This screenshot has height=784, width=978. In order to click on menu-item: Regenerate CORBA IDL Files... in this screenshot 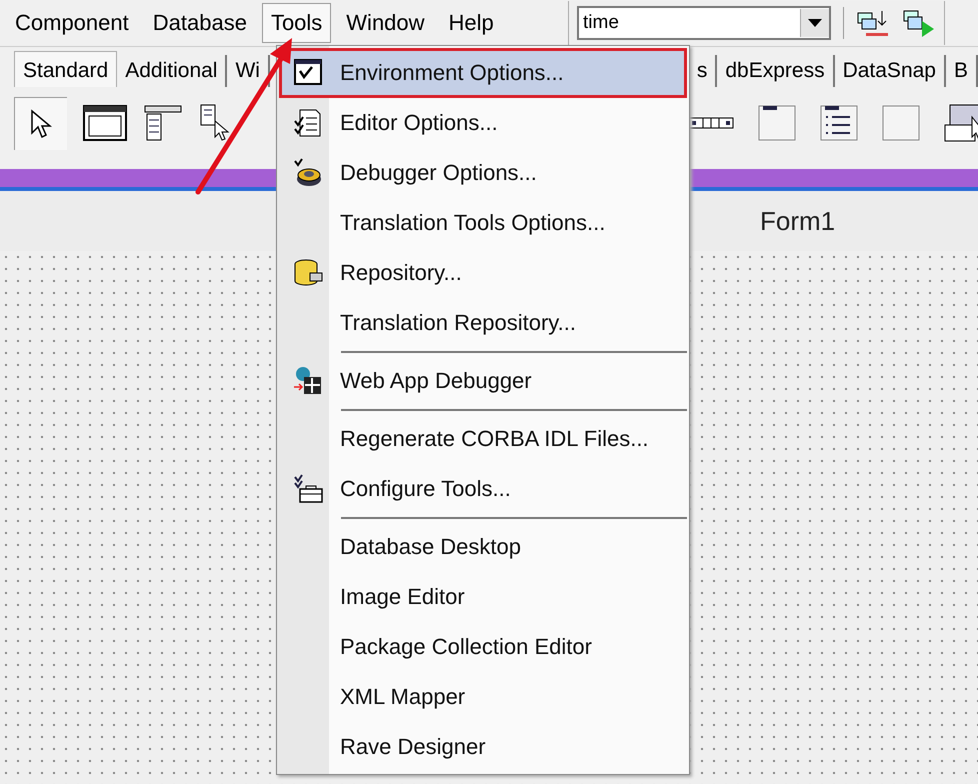, I will do `click(483, 439)`.